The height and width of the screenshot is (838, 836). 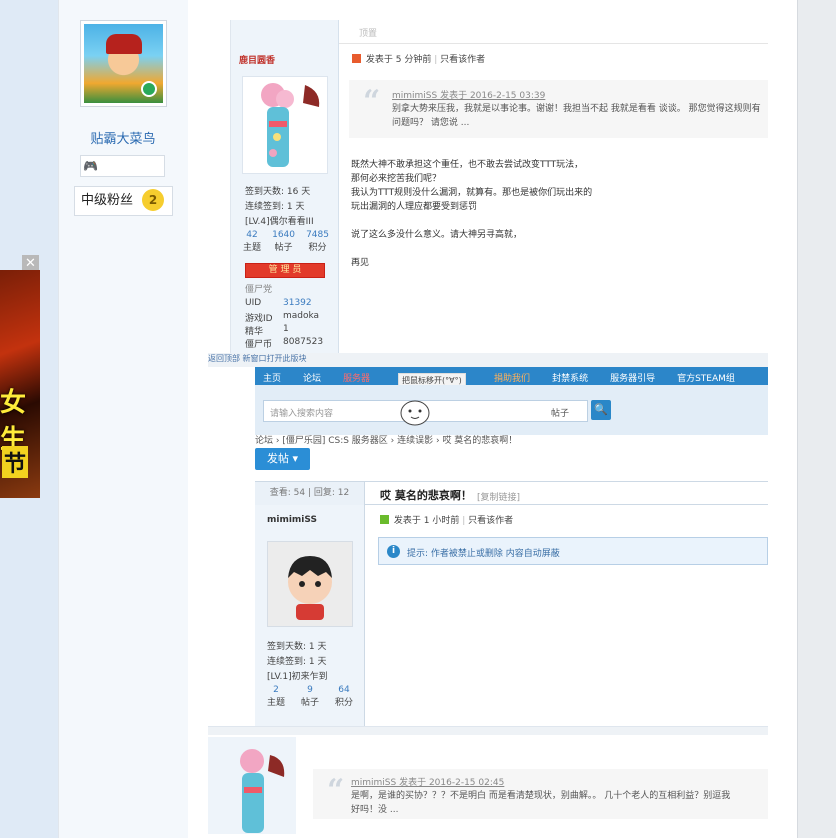 I want to click on post1-group: 僵尸党, so click(x=259, y=290).